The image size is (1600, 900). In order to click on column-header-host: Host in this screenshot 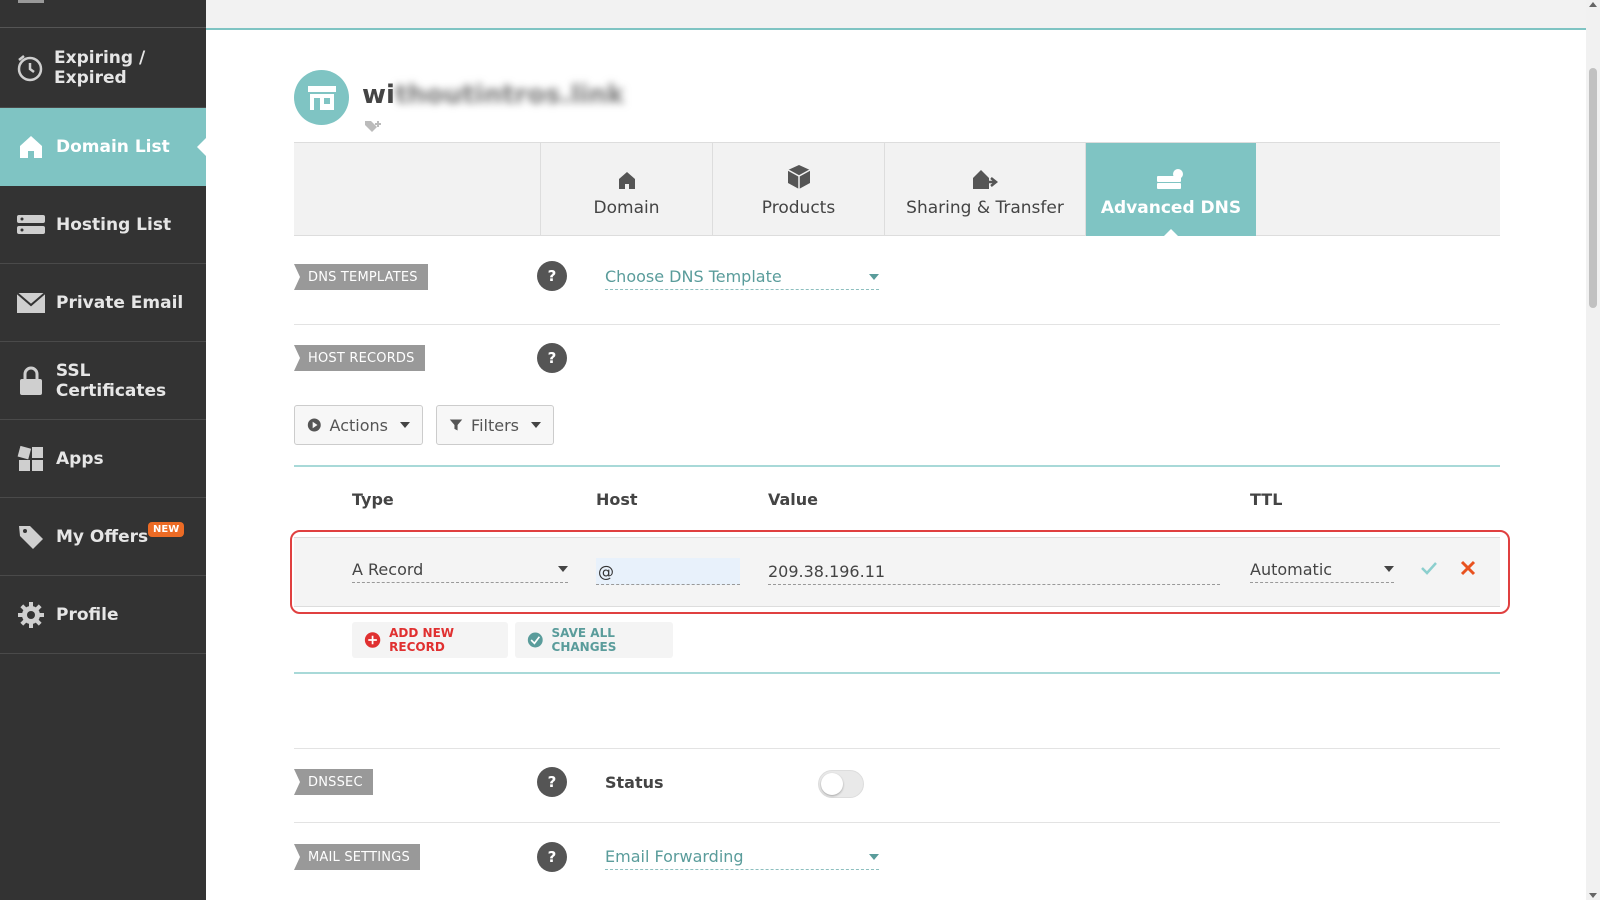, I will do `click(617, 499)`.